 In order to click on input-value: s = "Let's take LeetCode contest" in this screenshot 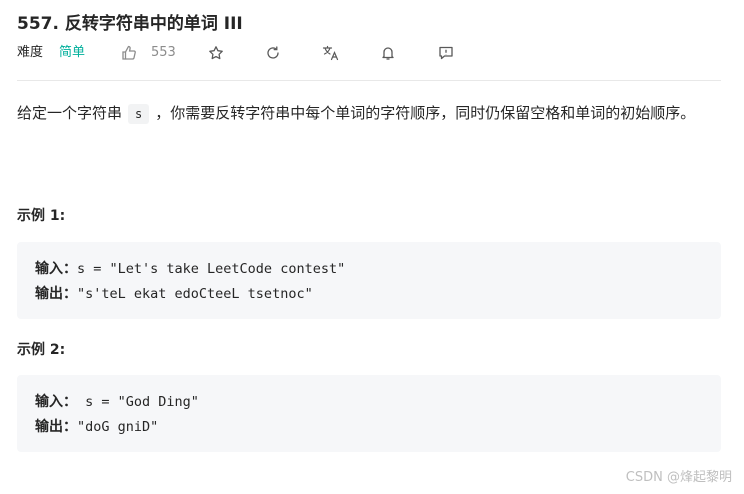, I will do `click(211, 269)`.